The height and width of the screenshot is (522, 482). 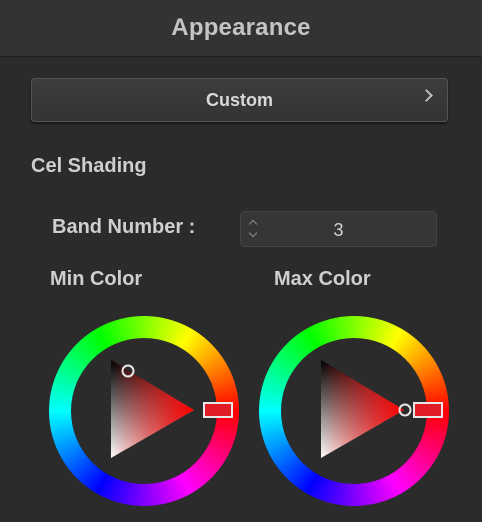 I want to click on min-hue-handle, so click(x=218, y=410).